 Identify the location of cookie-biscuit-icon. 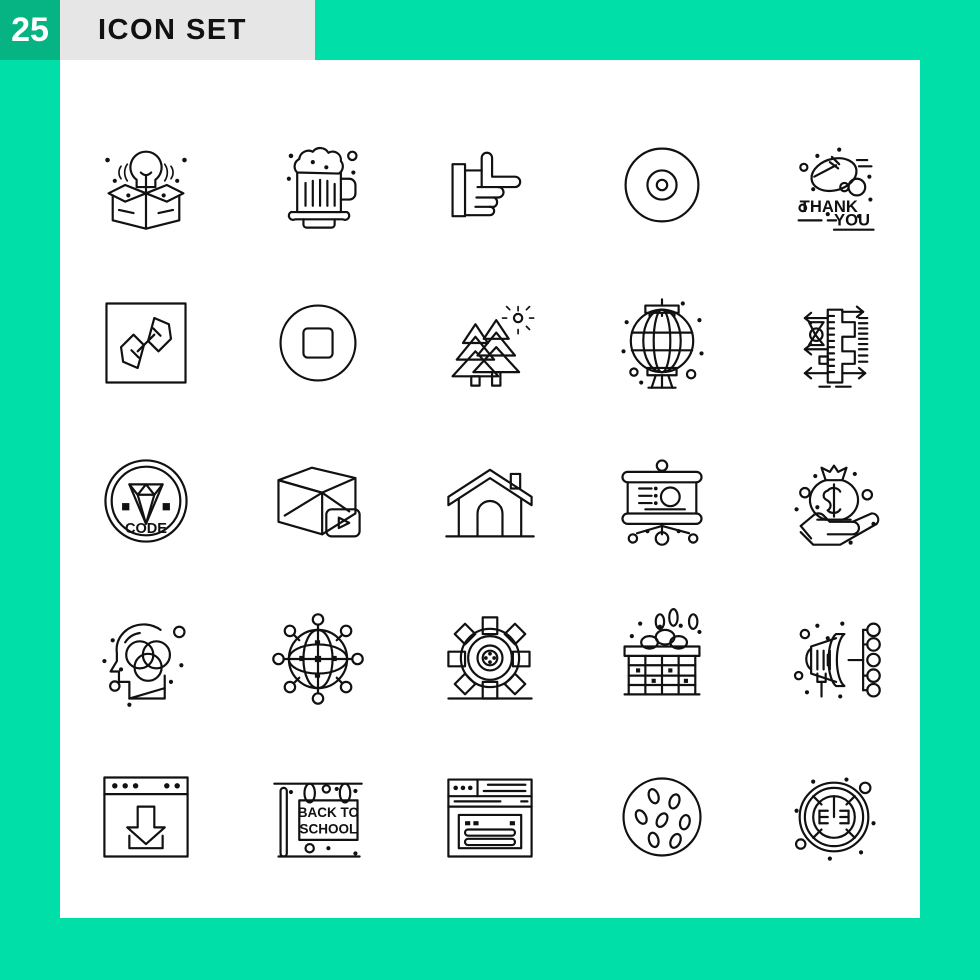
(662, 817).